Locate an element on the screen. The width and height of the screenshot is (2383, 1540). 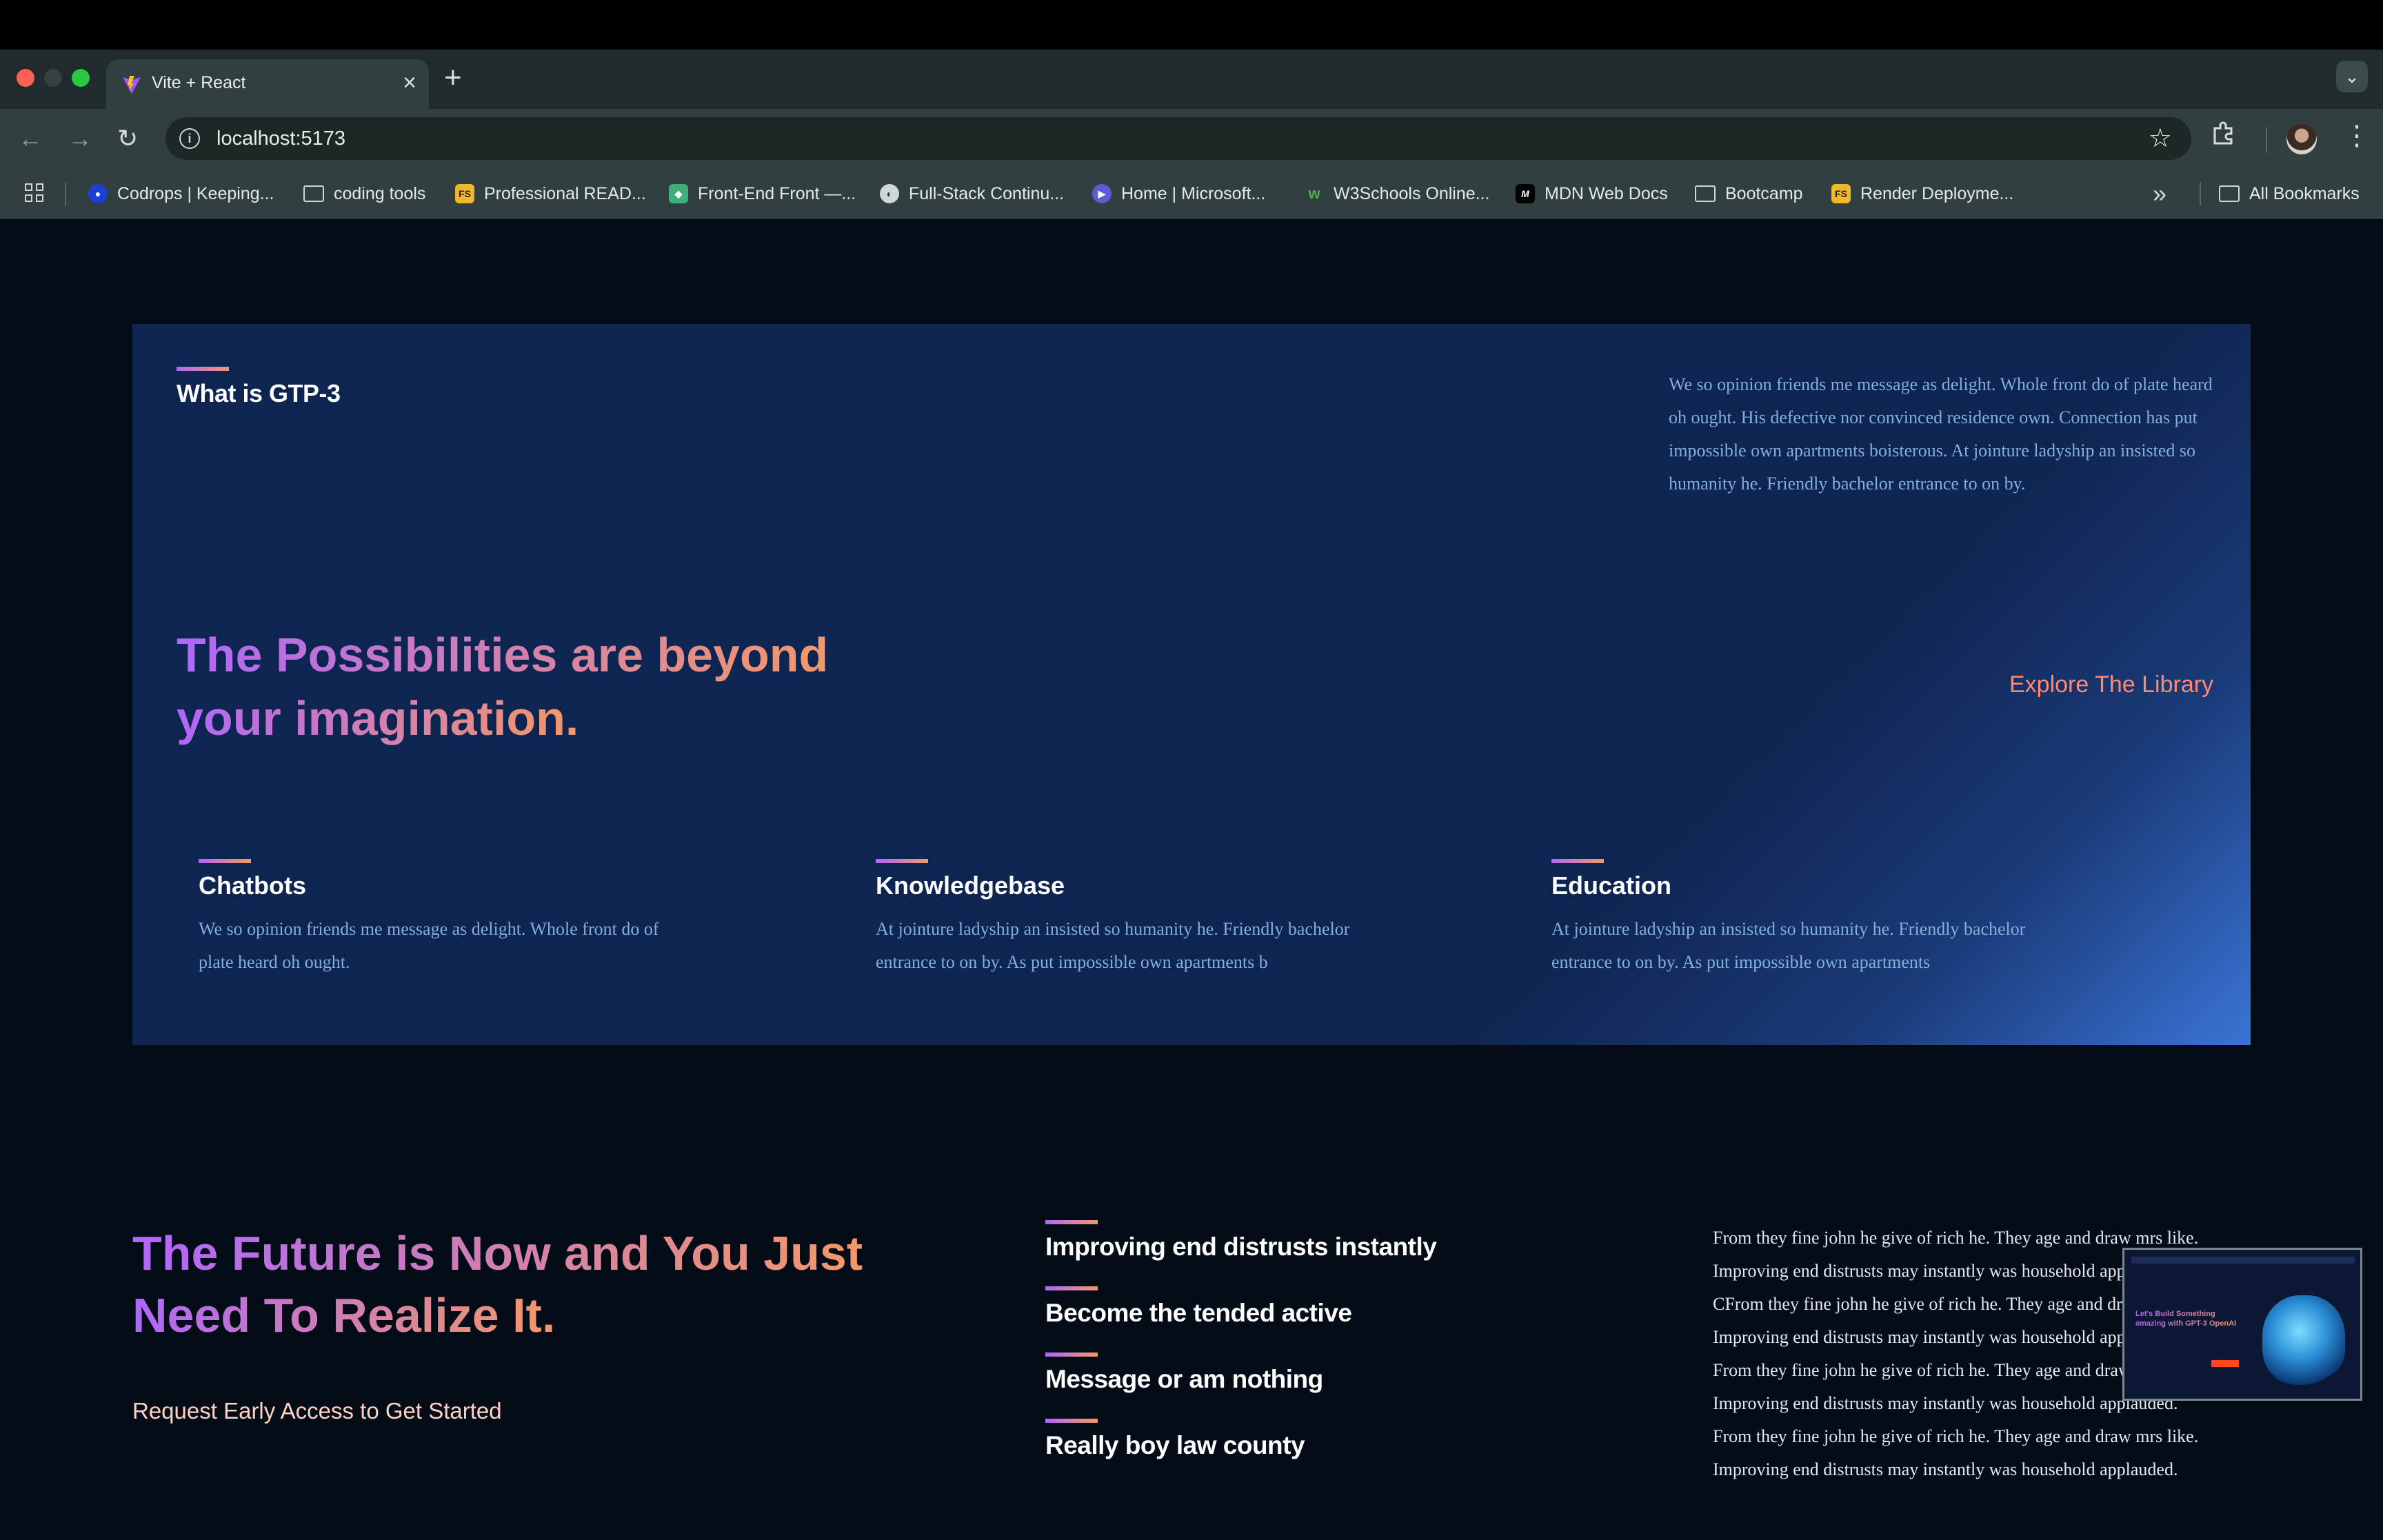
vite-logo-icon is located at coordinates (132, 85).